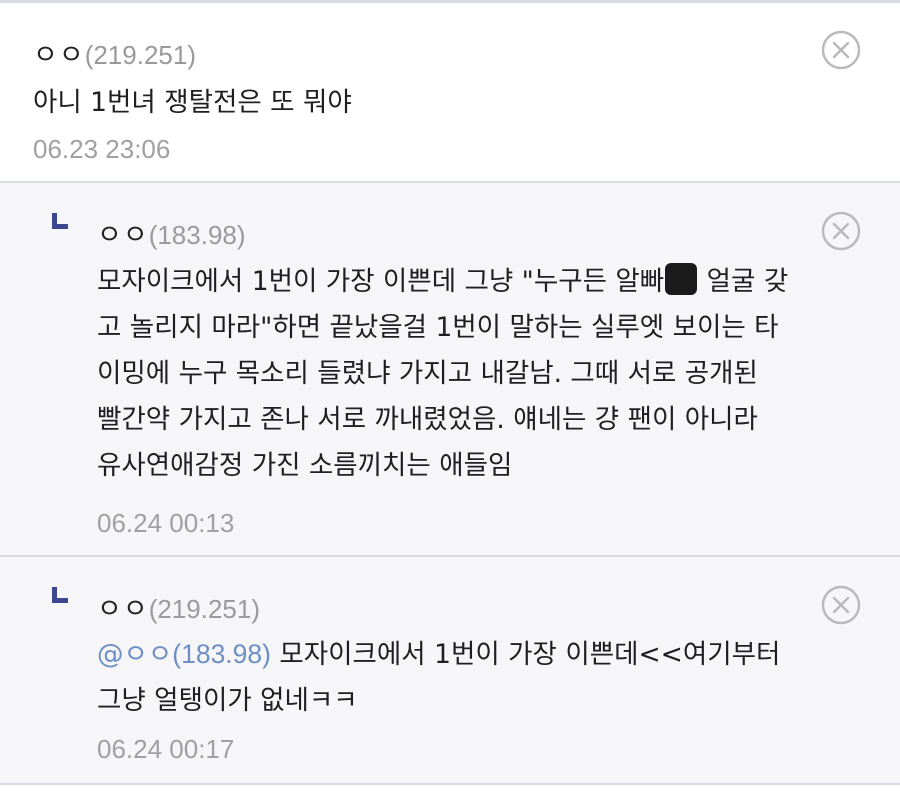 This screenshot has width=900, height=793. I want to click on comment-body-line: 빨간약 가지고 존나 서로 까내렸었음. 얘네는 걍 팬이 아니라, so click(427, 419).